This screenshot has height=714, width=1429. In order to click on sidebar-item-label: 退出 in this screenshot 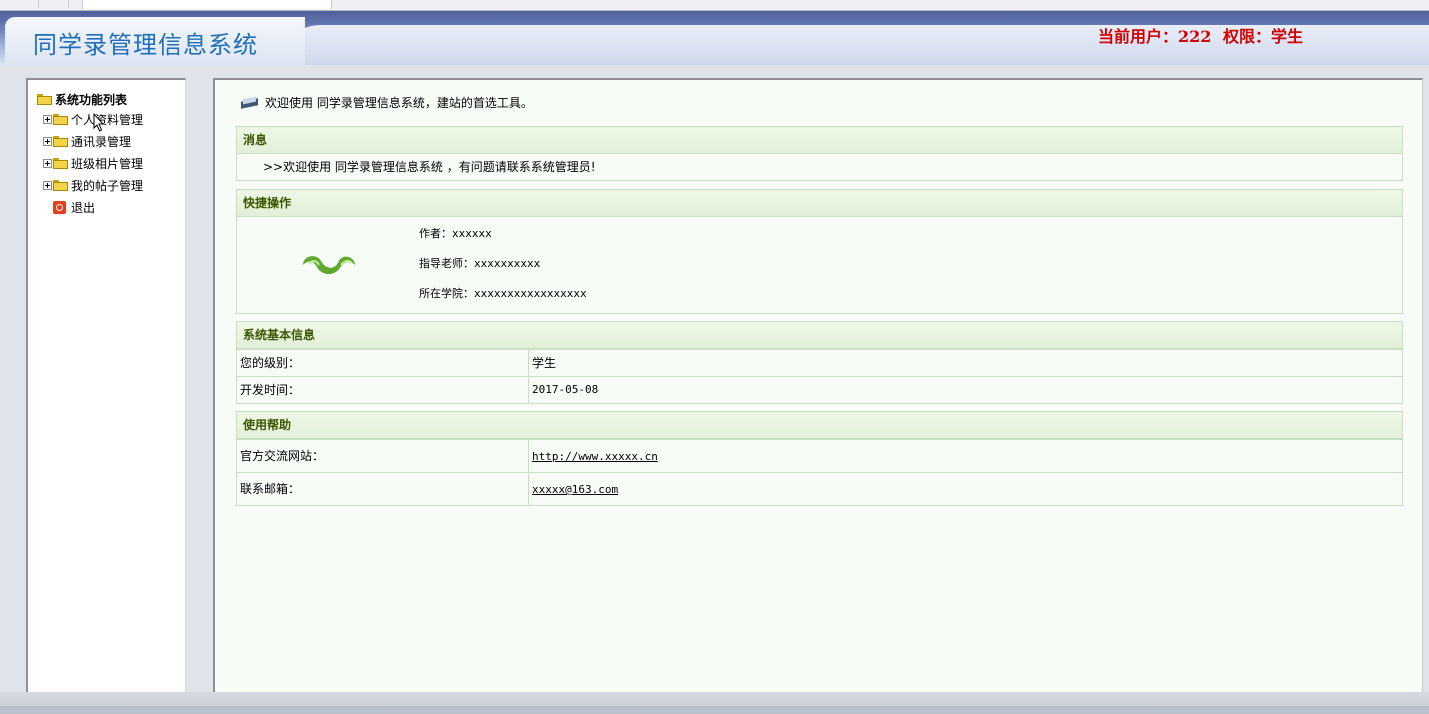, I will do `click(83, 207)`.